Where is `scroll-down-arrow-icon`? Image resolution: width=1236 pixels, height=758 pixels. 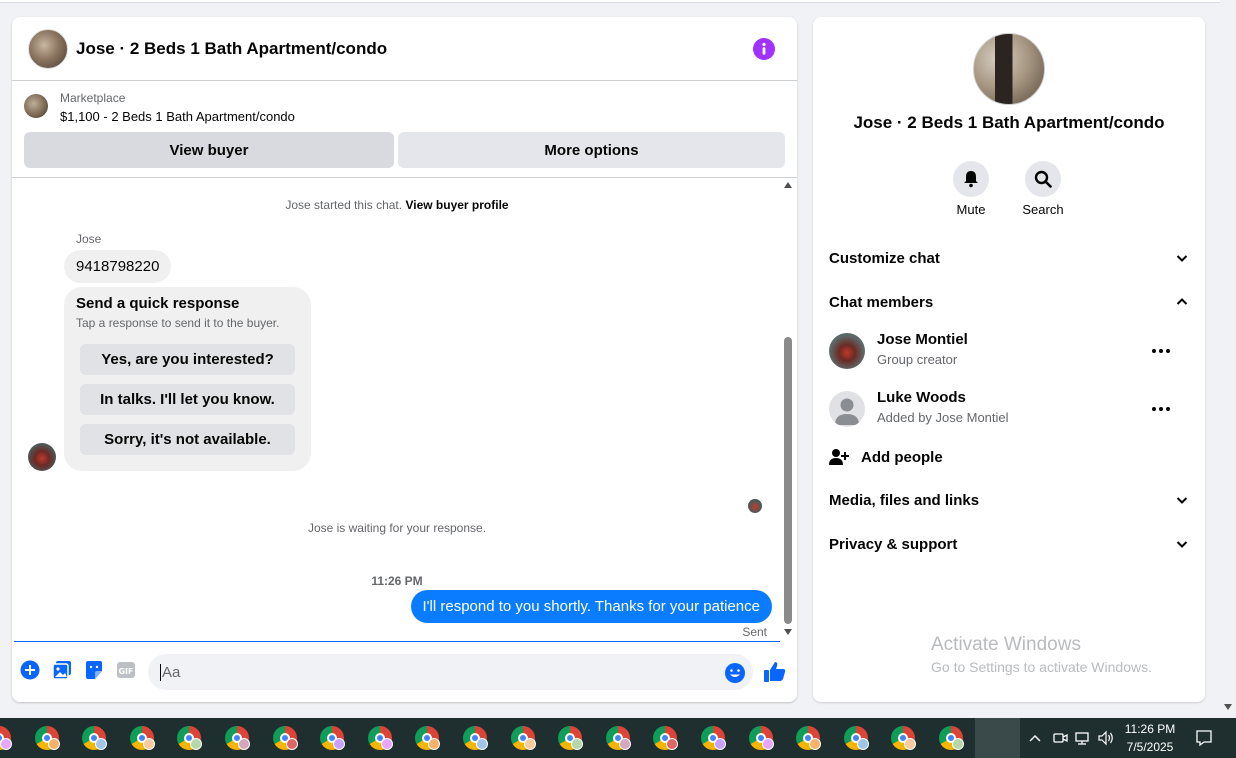 scroll-down-arrow-icon is located at coordinates (788, 632).